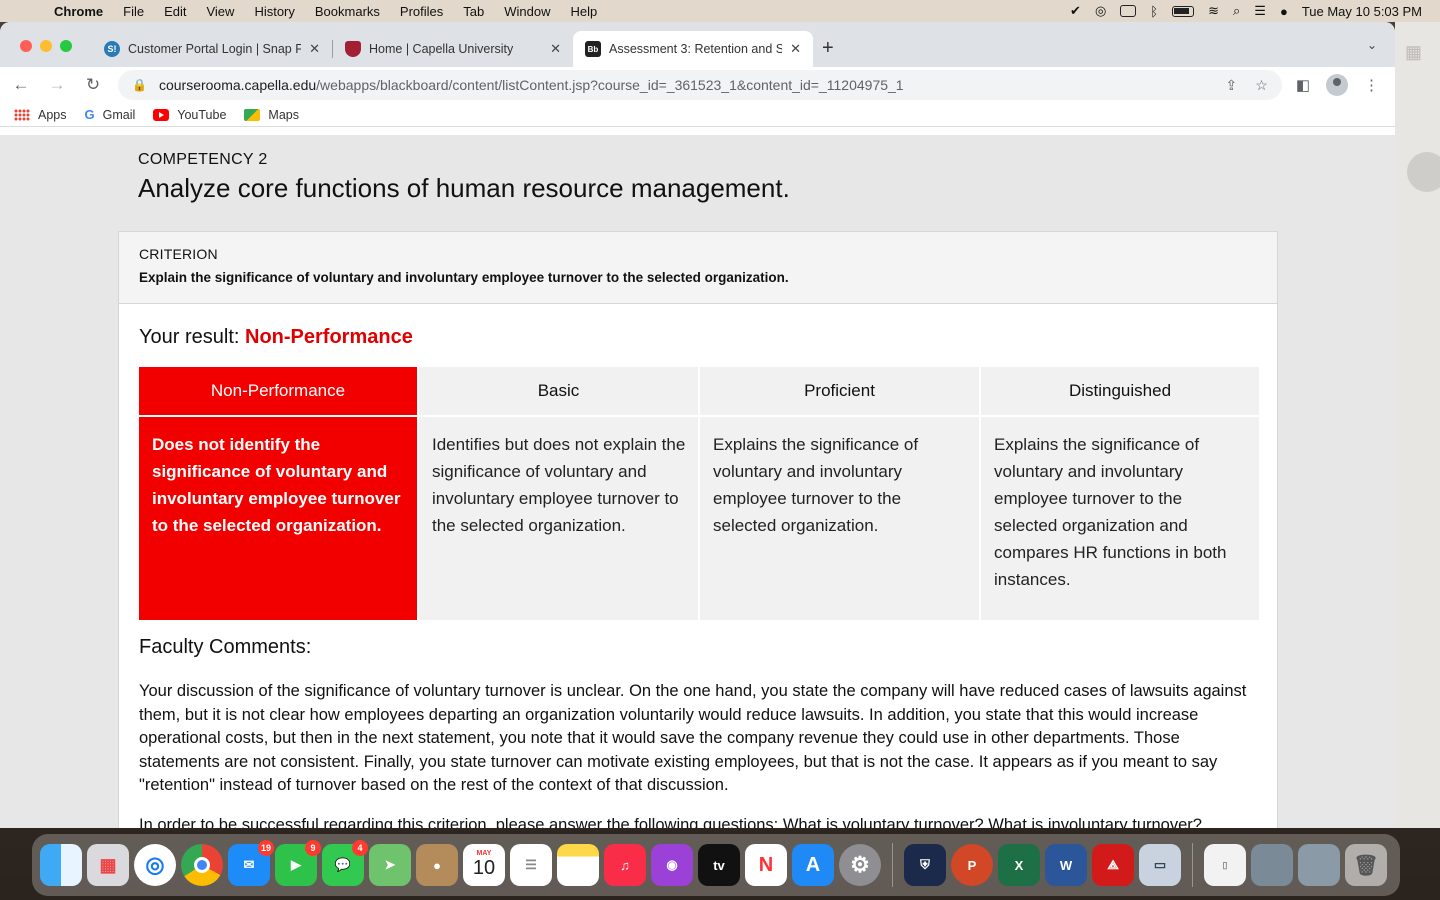 Image resolution: width=1440 pixels, height=900 pixels. Describe the element at coordinates (1284, 11) in the screenshot. I see `siri-icon: ●` at that location.